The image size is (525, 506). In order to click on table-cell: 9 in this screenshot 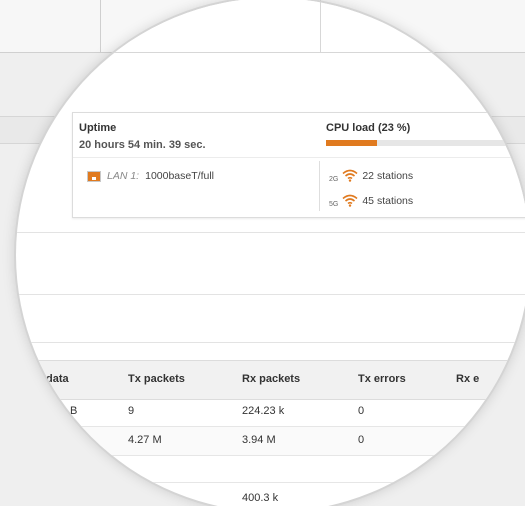, I will do `click(131, 411)`.